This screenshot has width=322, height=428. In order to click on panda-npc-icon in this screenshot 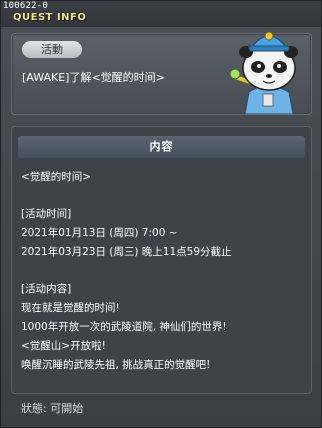, I will do `click(263, 72)`.